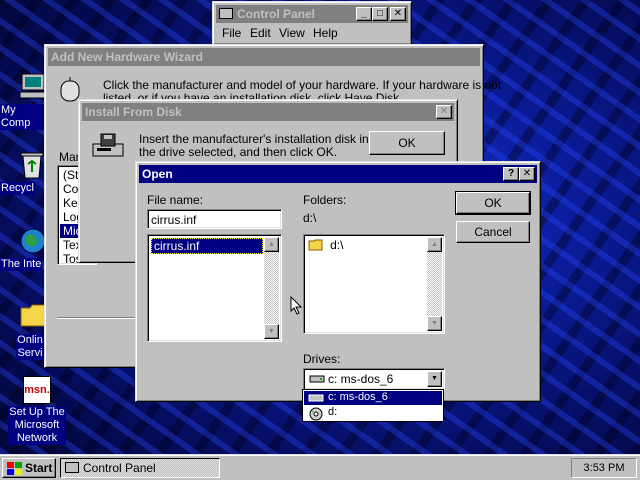 This screenshot has height=480, width=640. I want to click on drive-option-c: c: ms-dos_6, so click(373, 398).